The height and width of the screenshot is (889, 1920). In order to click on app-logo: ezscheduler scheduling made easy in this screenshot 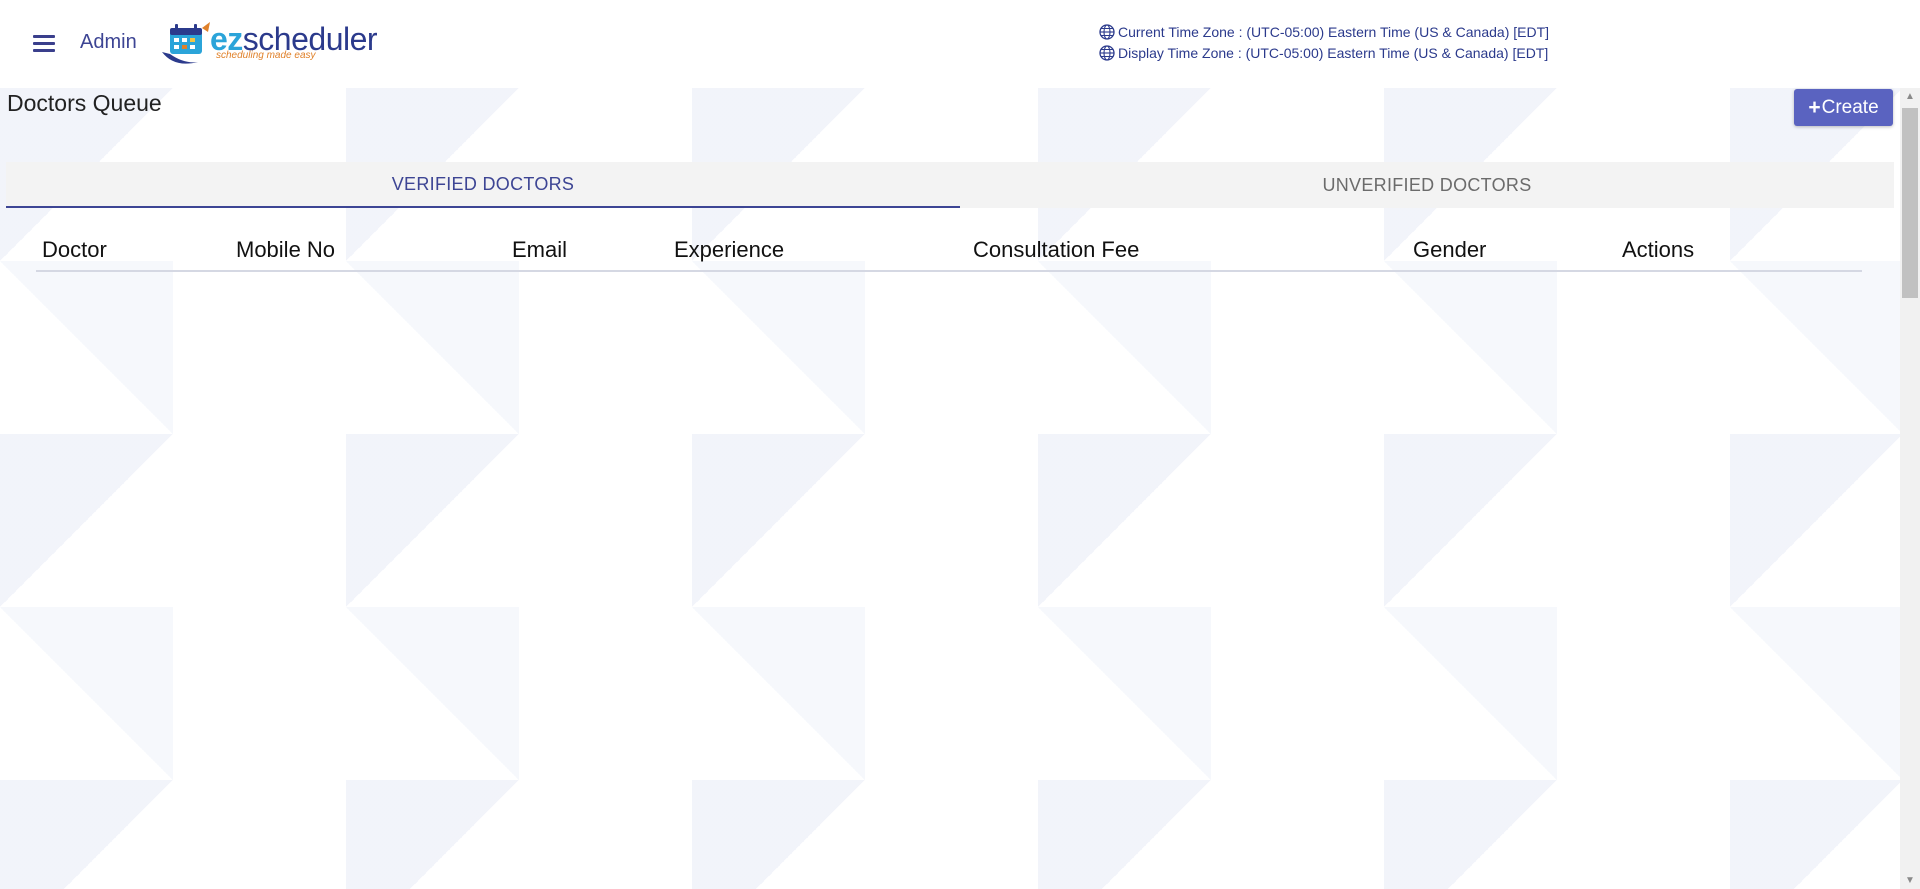, I will do `click(268, 43)`.